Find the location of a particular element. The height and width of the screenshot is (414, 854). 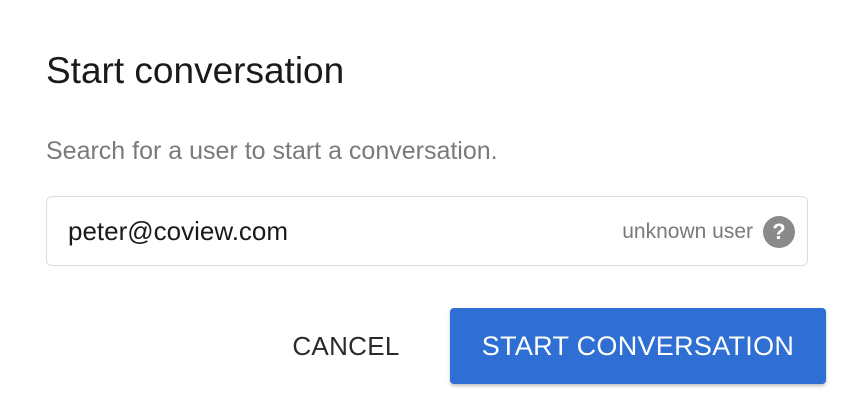

user-status: unknown user ? is located at coordinates (708, 232).